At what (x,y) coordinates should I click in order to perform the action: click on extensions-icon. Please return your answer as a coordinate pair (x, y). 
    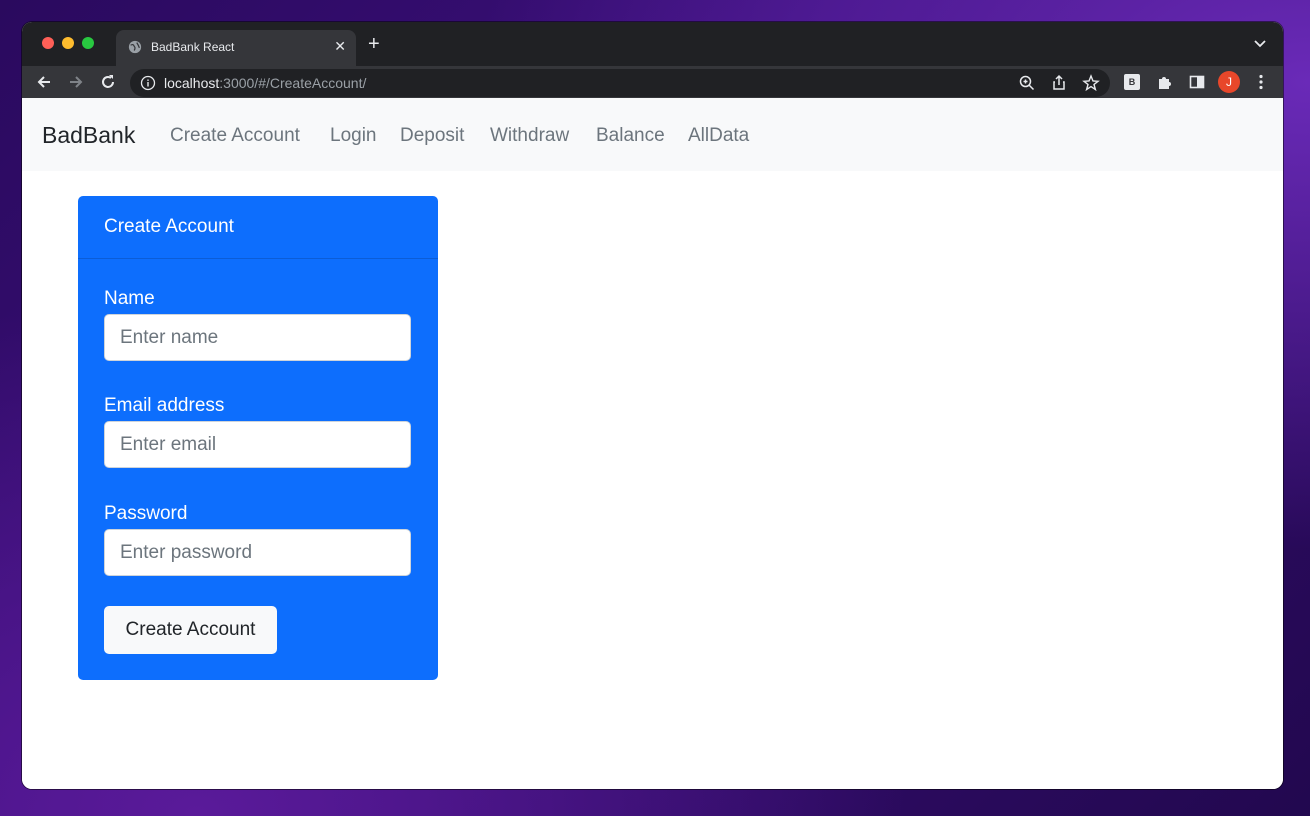
    Looking at the image, I should click on (1165, 82).